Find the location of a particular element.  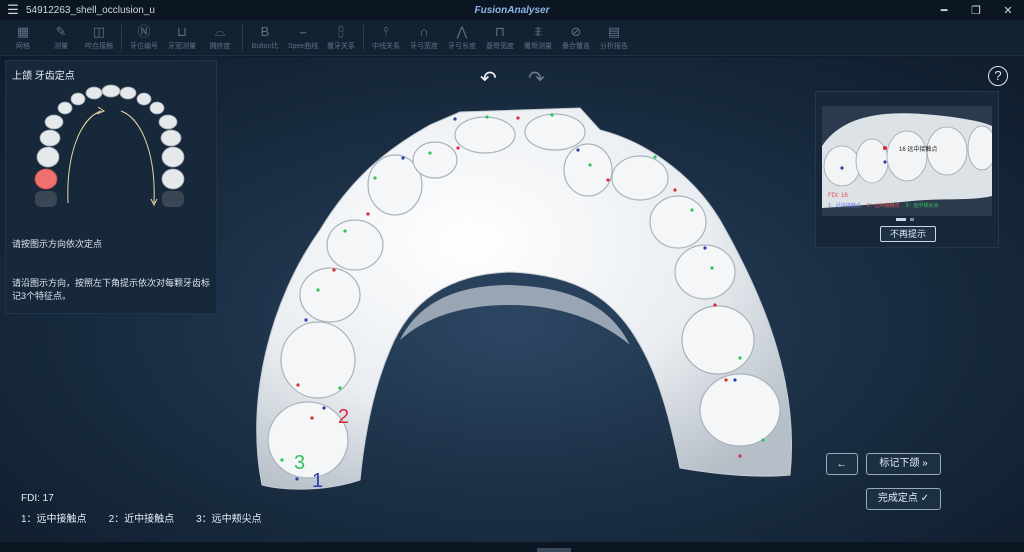

legend-item-1: 1：远中接触点 is located at coordinates (54, 519).